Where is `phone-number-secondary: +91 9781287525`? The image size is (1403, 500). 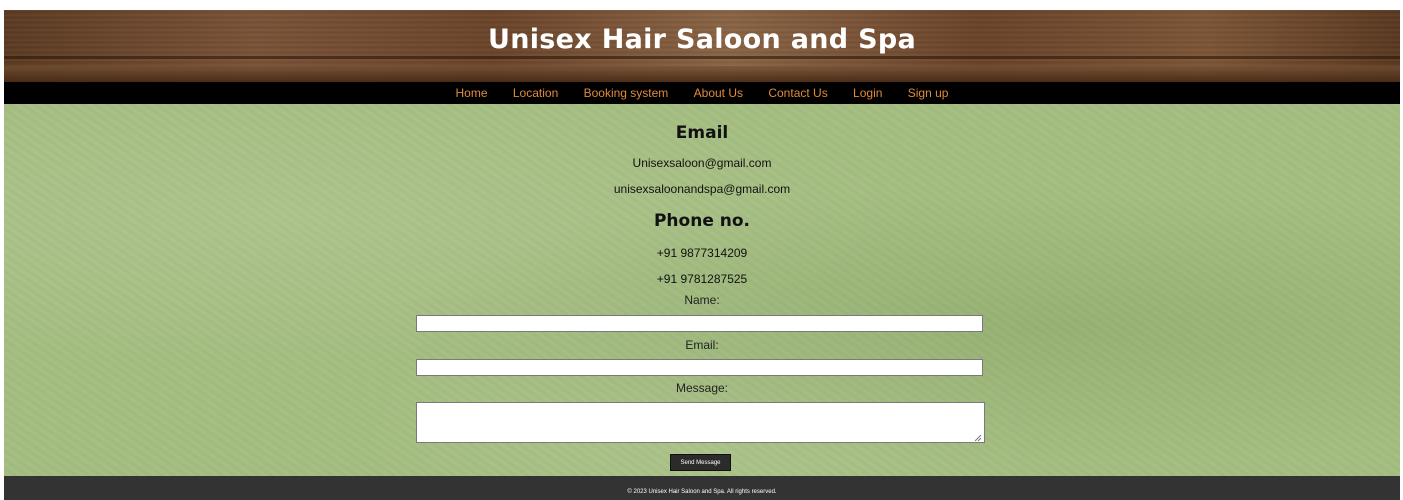
phone-number-secondary: +91 9781287525 is located at coordinates (702, 279).